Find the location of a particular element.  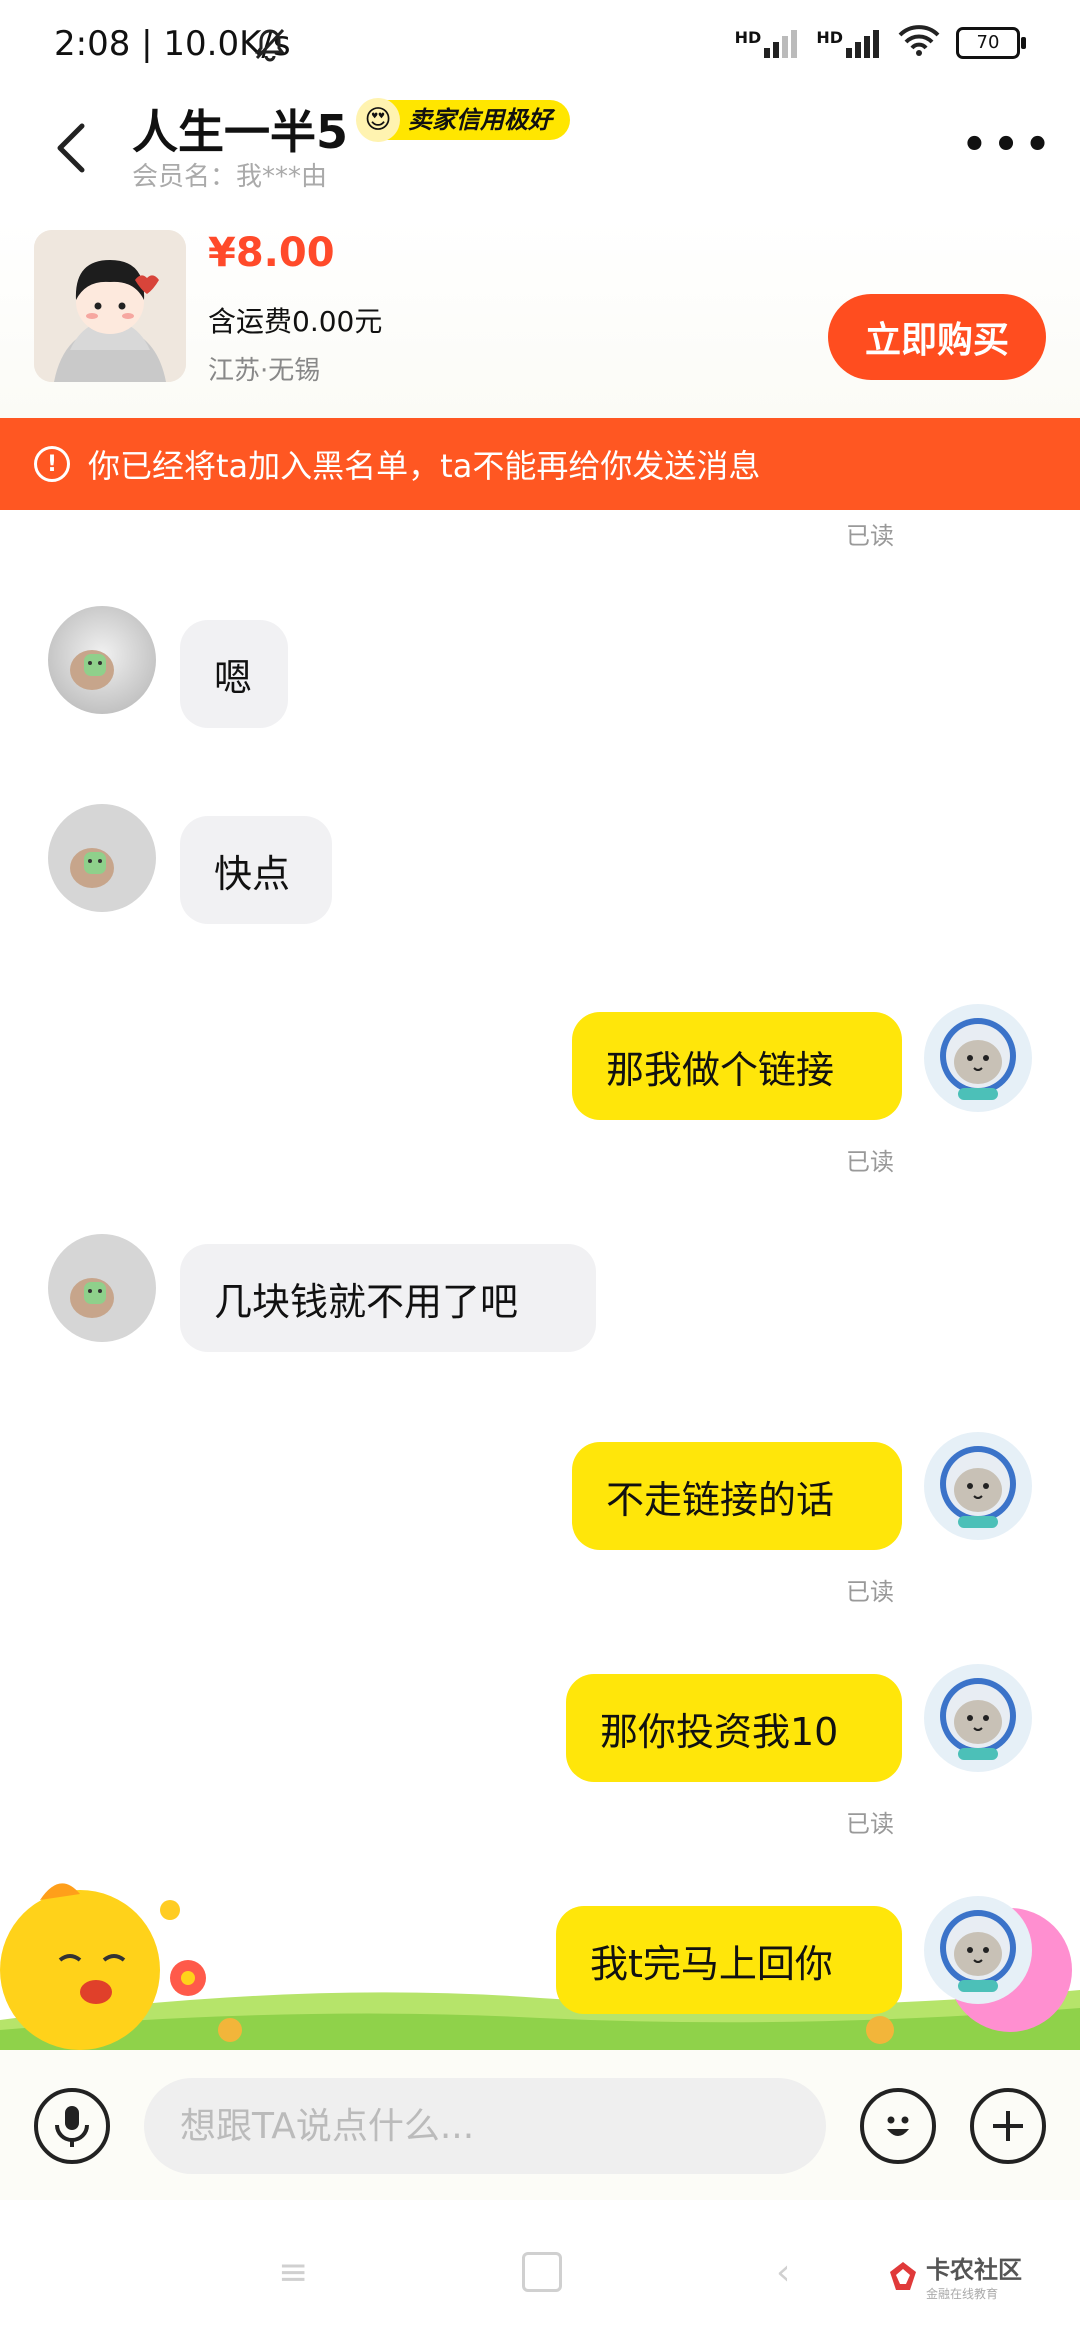

chevron-left-icon is located at coordinates (71, 148).